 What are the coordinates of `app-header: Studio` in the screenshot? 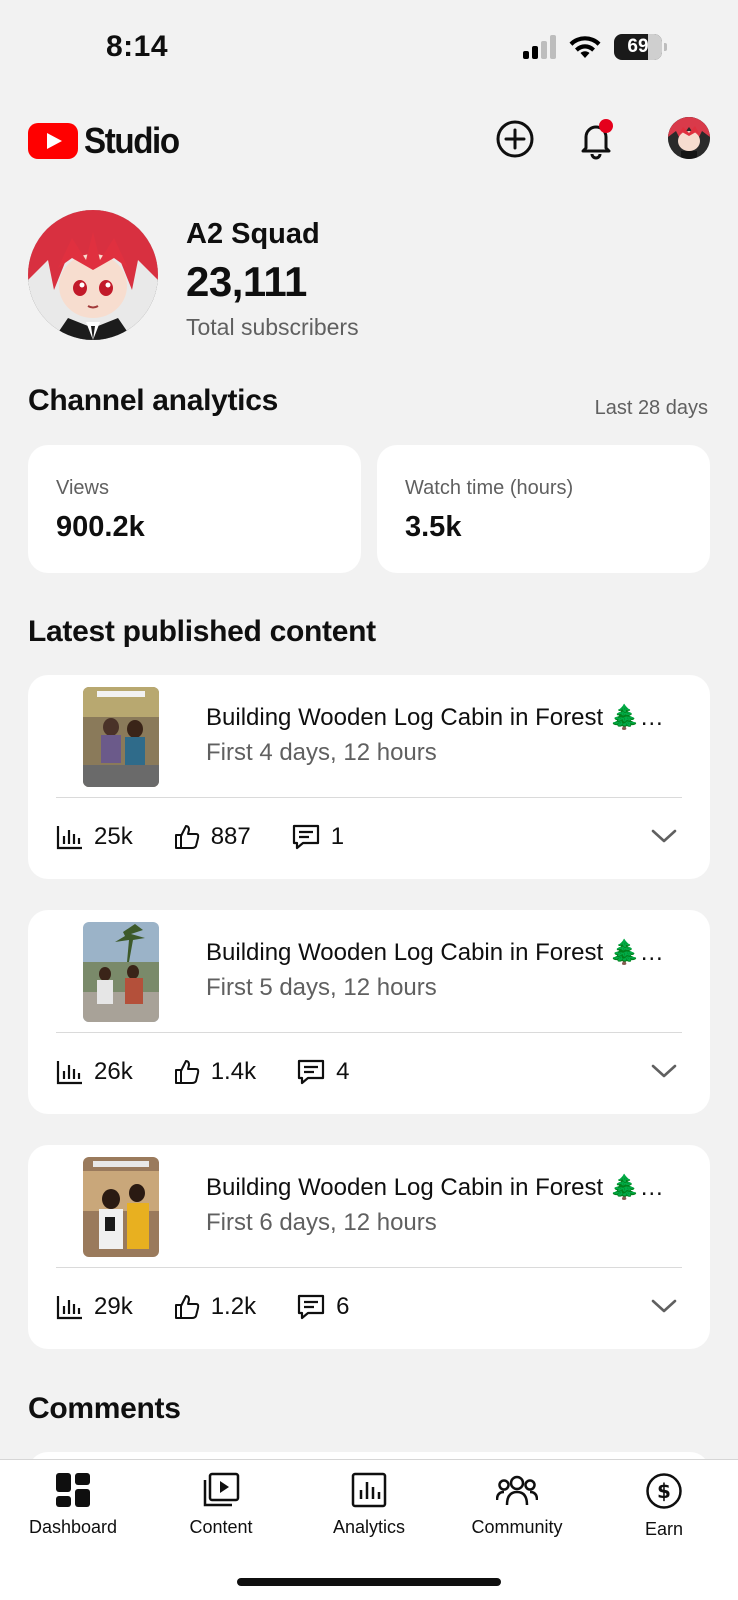 It's located at (369, 140).